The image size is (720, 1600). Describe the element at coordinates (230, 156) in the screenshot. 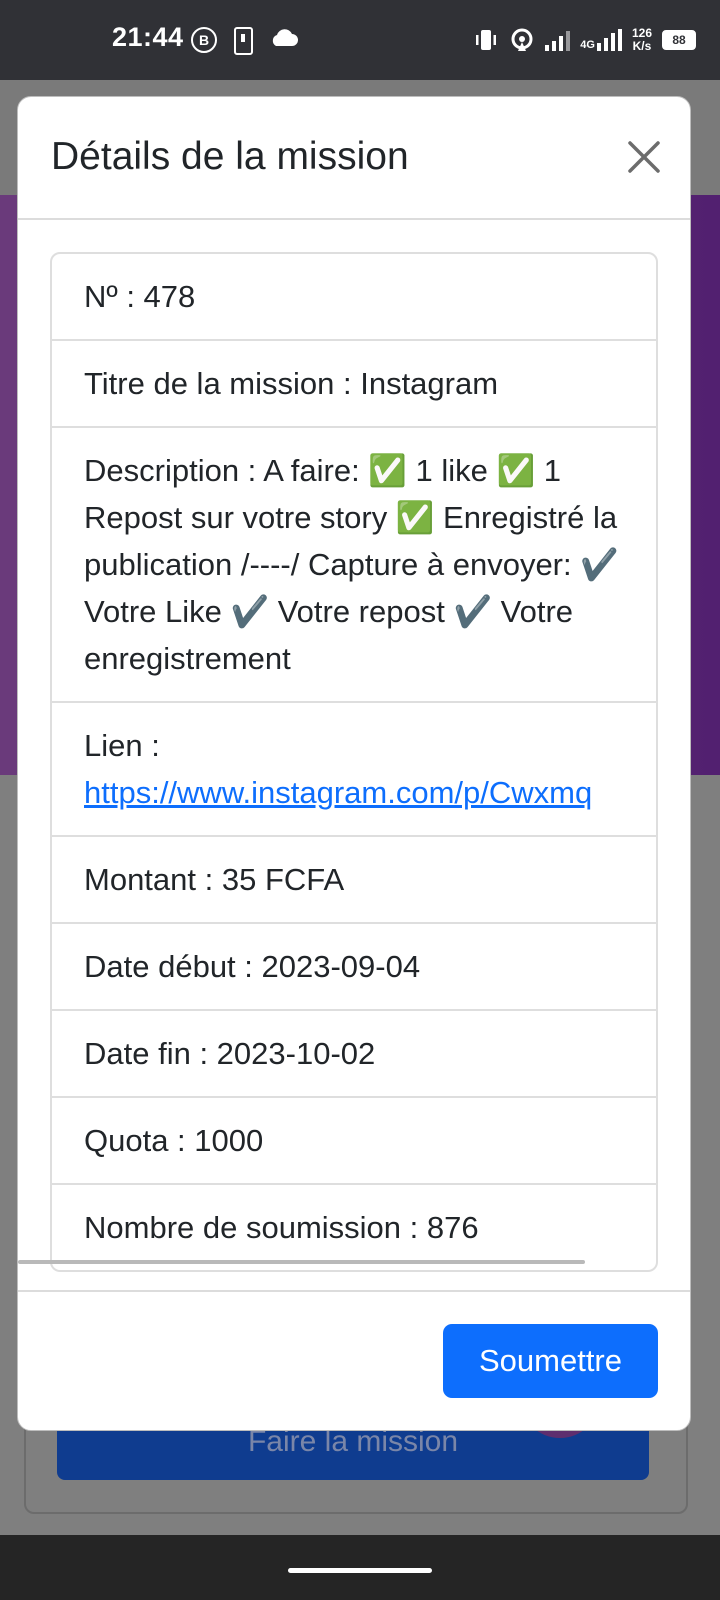

I see `modal-title: Détails de la mission` at that location.